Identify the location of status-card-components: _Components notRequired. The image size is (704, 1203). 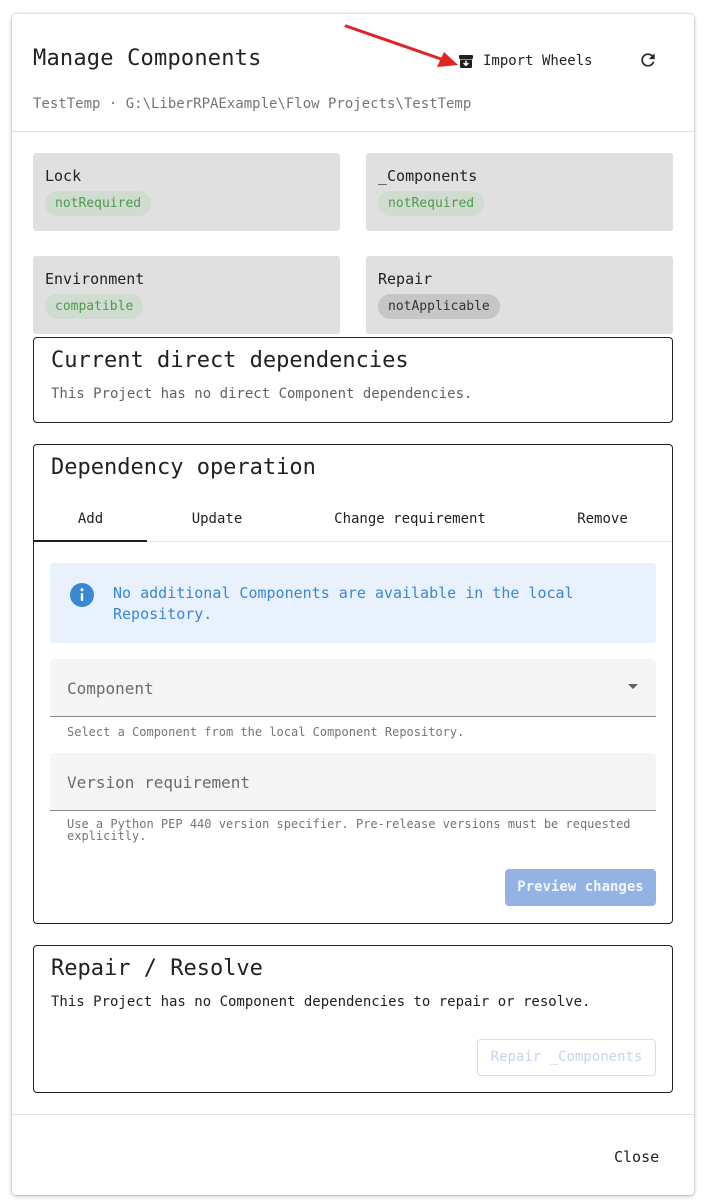
(519, 192).